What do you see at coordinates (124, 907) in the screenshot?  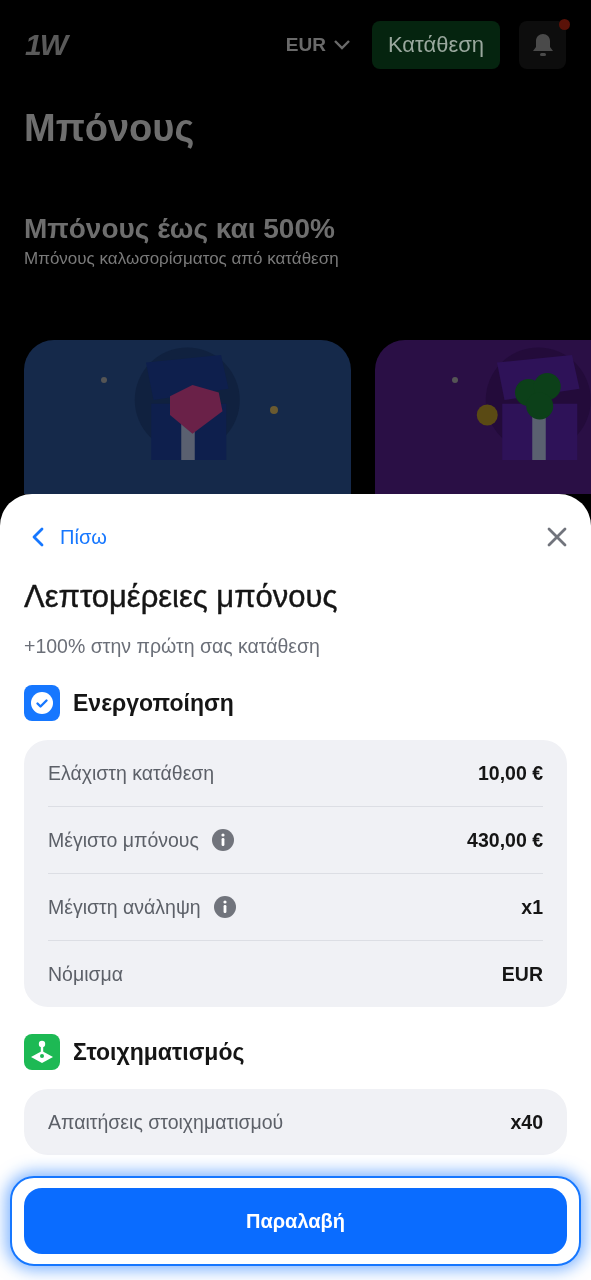 I see `detail-label: Μέγιστη ανάληψη` at bounding box center [124, 907].